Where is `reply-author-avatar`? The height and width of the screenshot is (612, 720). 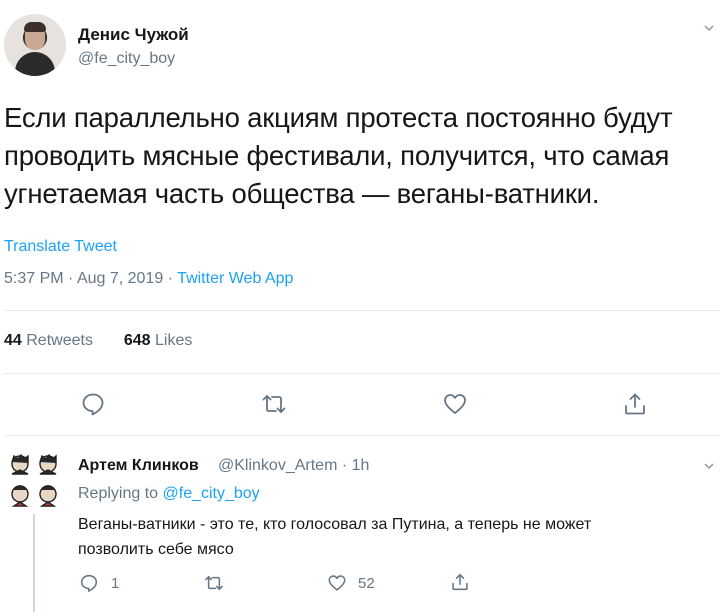 reply-author-avatar is located at coordinates (35, 481).